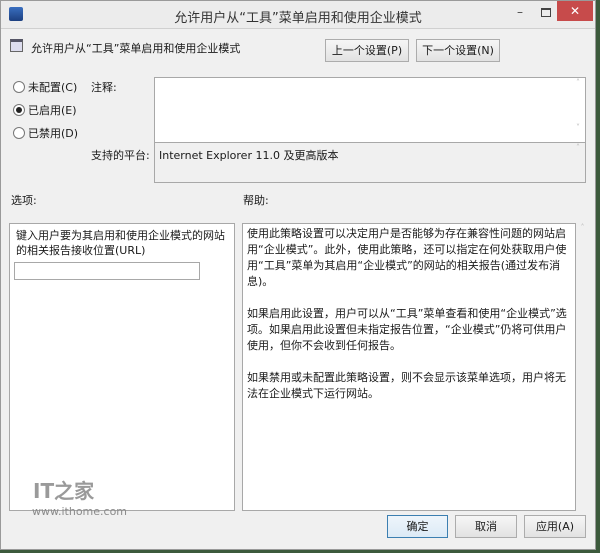 The image size is (600, 553). Describe the element at coordinates (486, 526) in the screenshot. I see `cancel-button: 取消` at that location.